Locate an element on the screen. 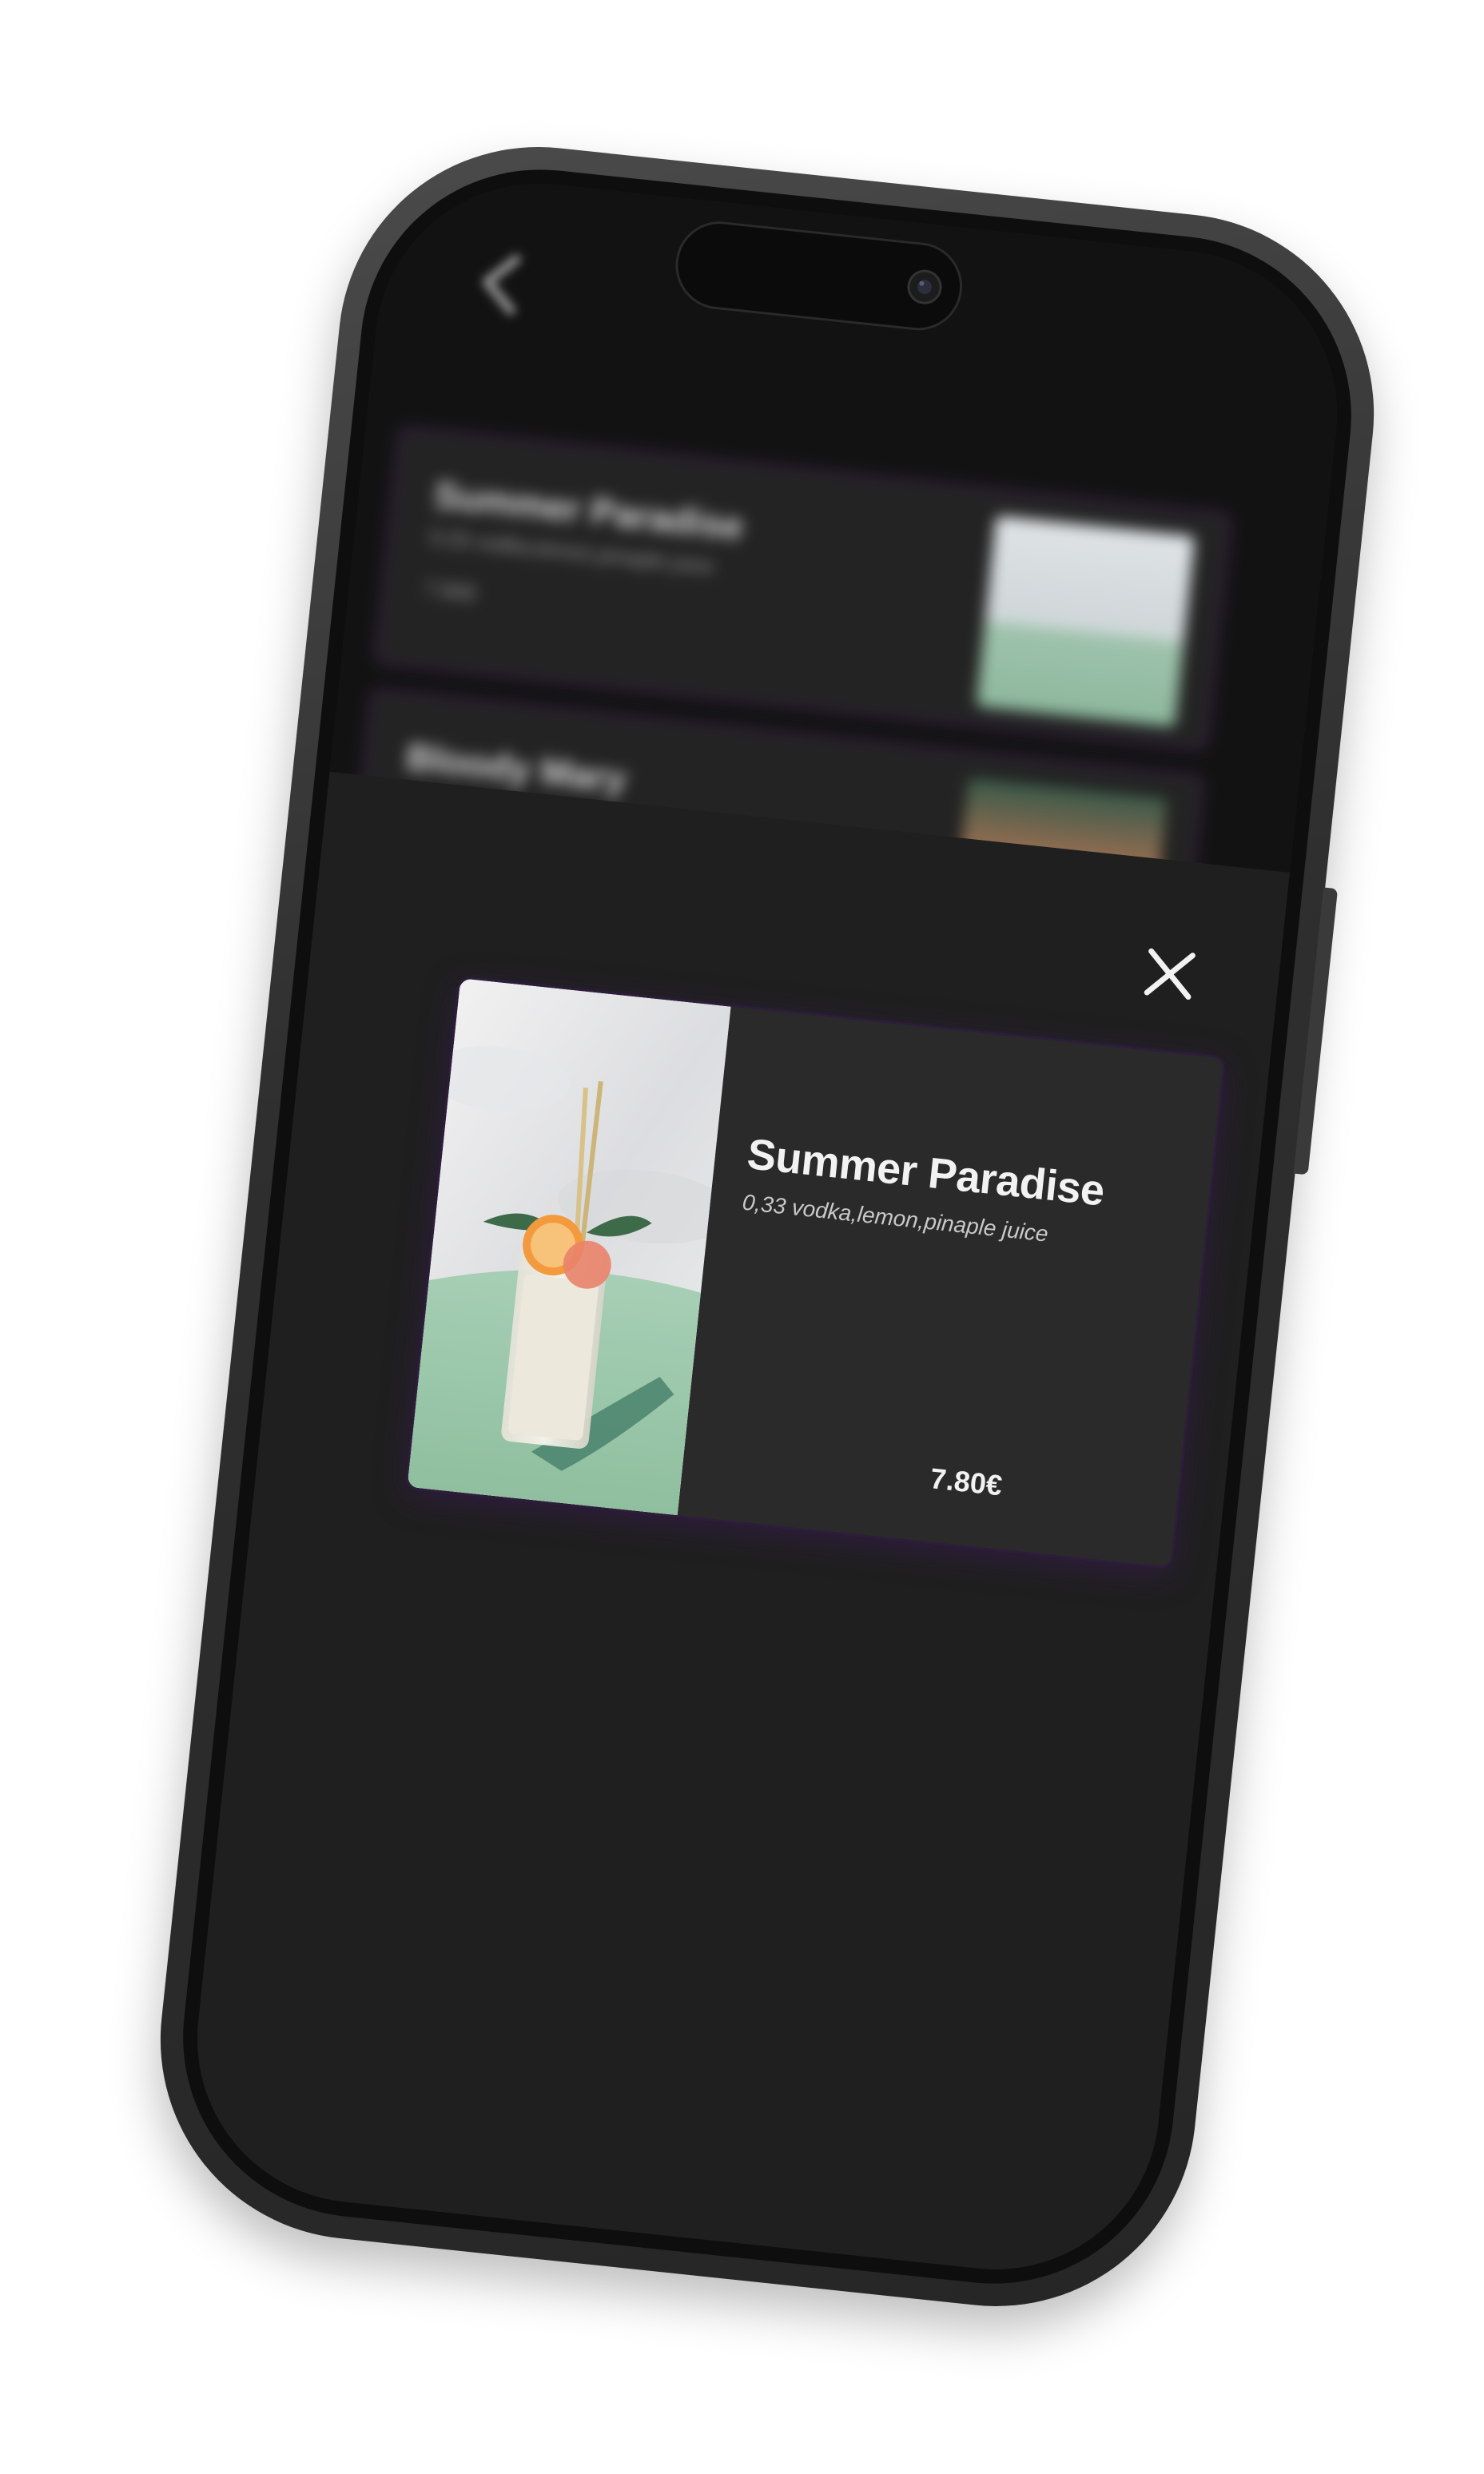 Image resolution: width=1484 pixels, height=2474 pixels. close-icon is located at coordinates (1170, 974).